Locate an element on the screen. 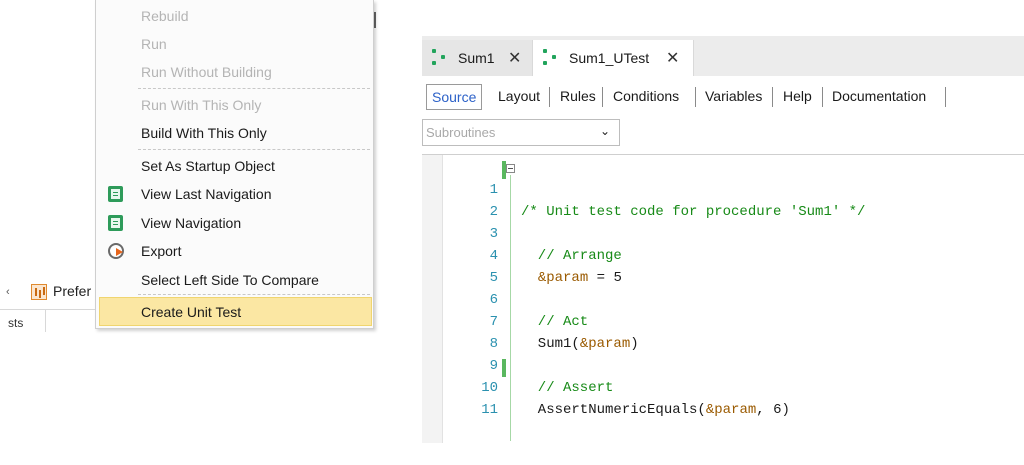 Image resolution: width=1024 pixels, height=465 pixels. menu-item-label: Build With This Only is located at coordinates (204, 133).